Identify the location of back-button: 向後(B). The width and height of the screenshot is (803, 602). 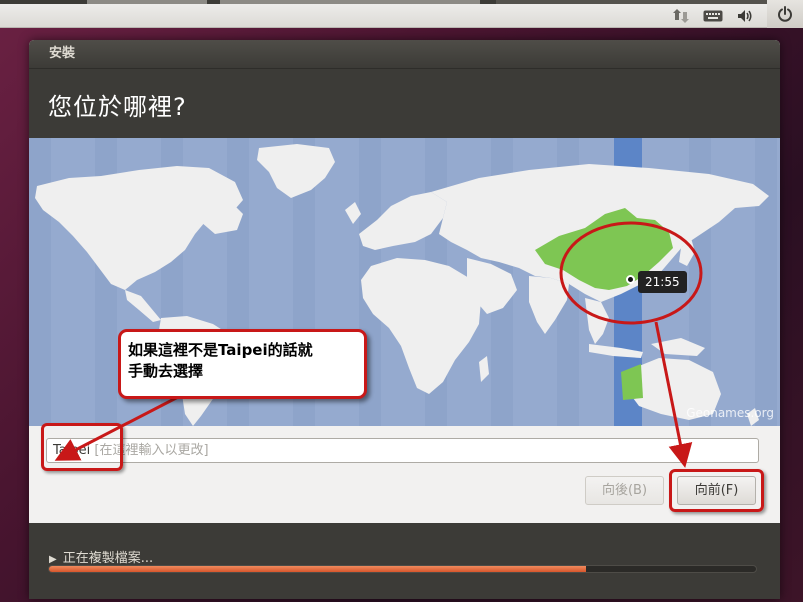
(624, 490).